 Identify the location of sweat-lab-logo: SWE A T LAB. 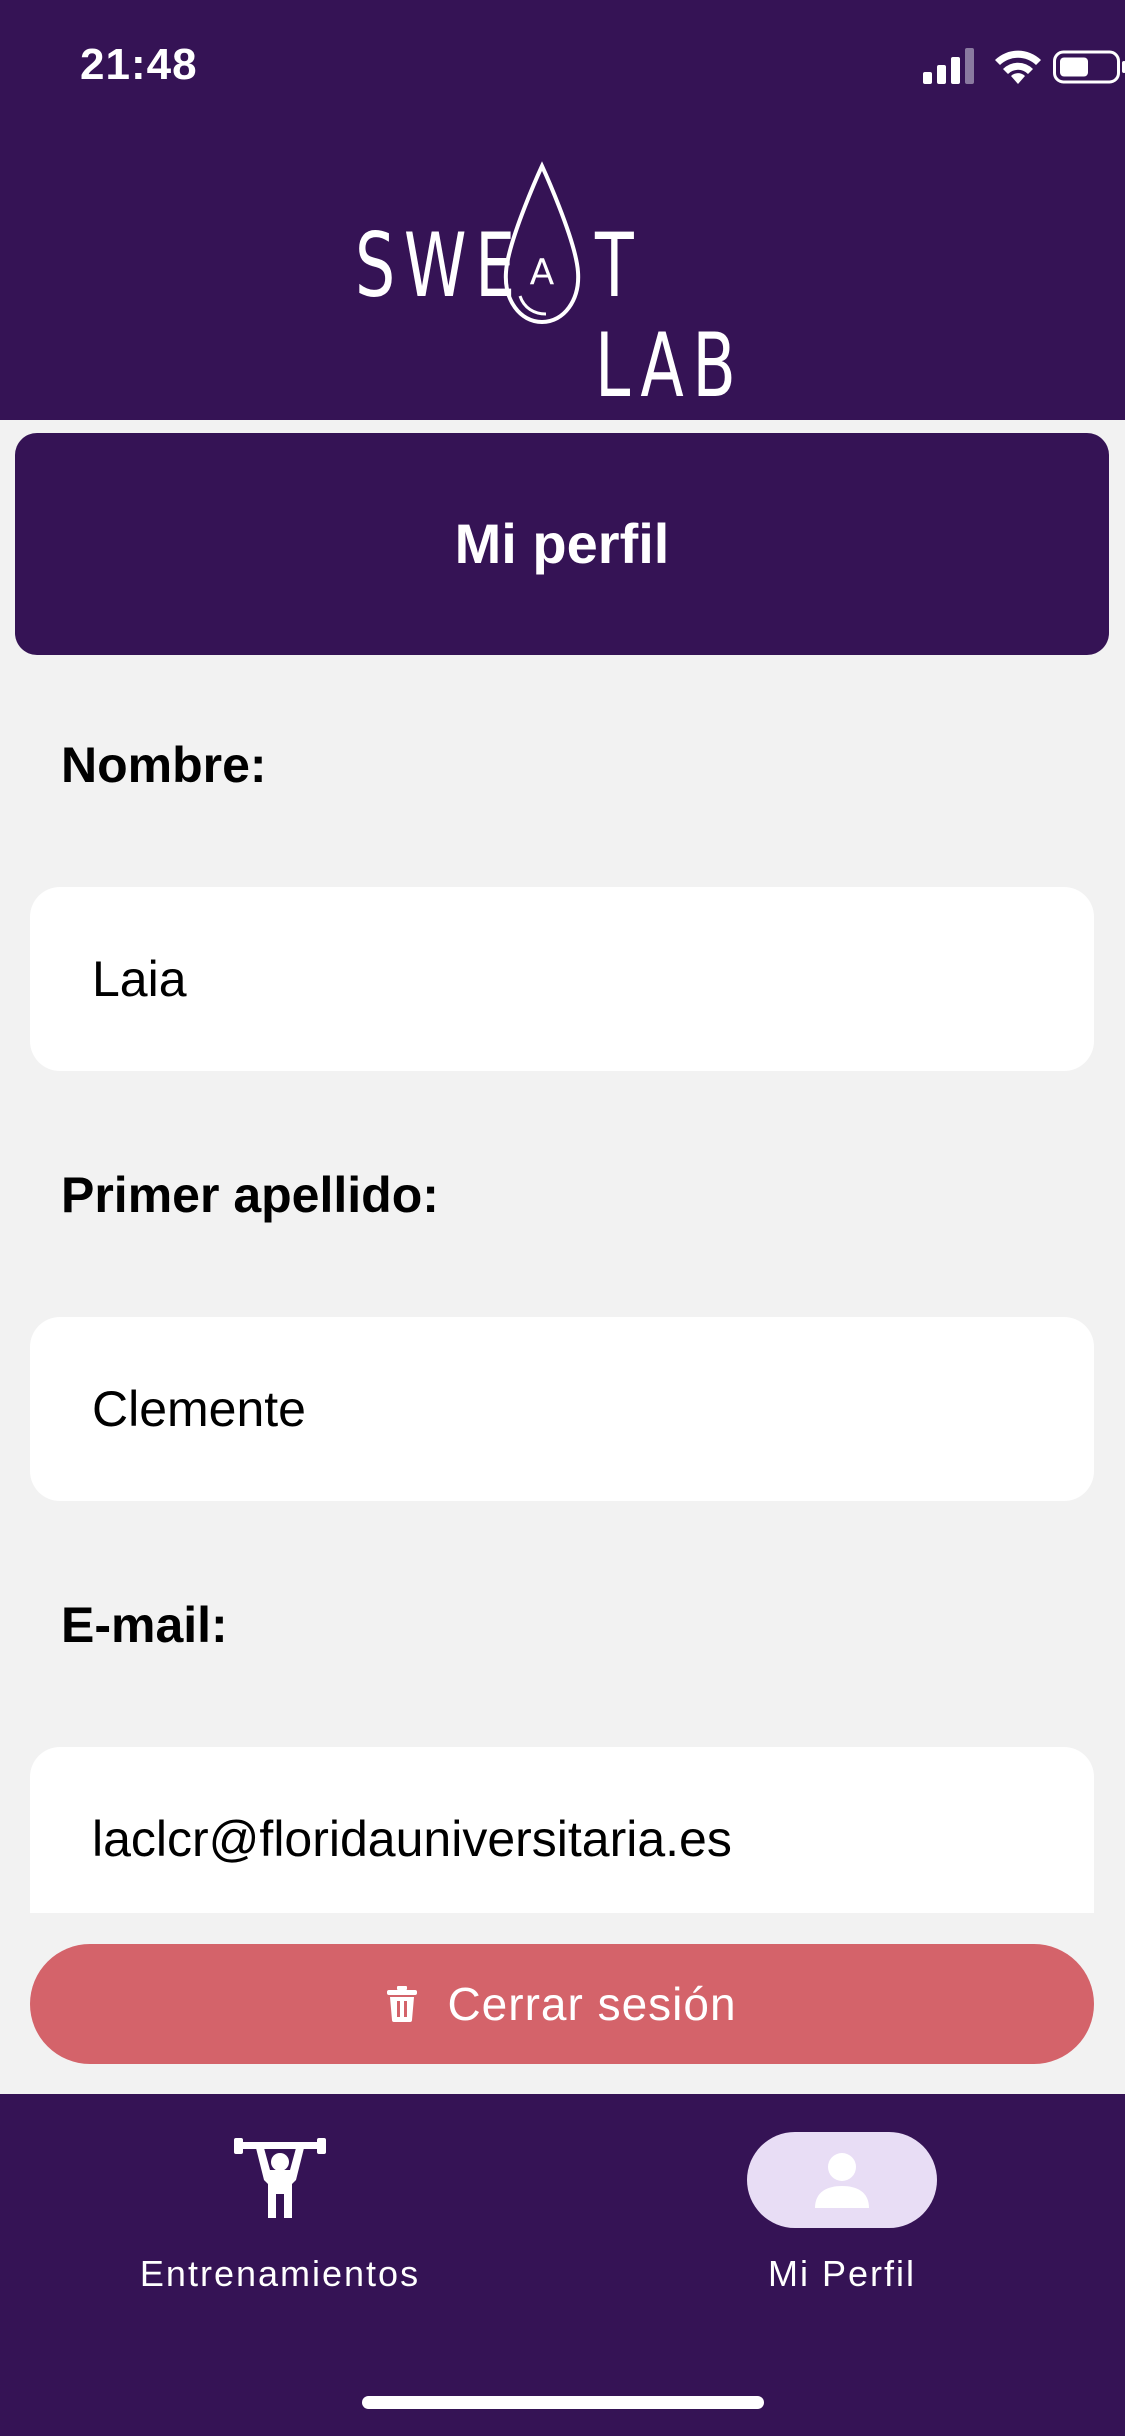
(565, 288).